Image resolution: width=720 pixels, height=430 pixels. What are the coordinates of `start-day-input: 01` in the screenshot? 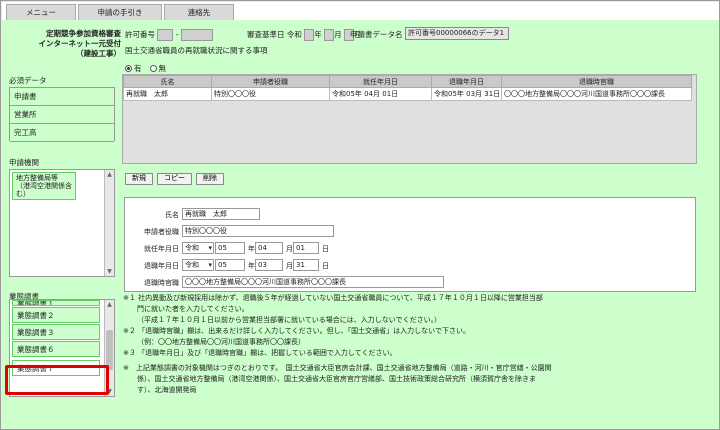 It's located at (306, 248).